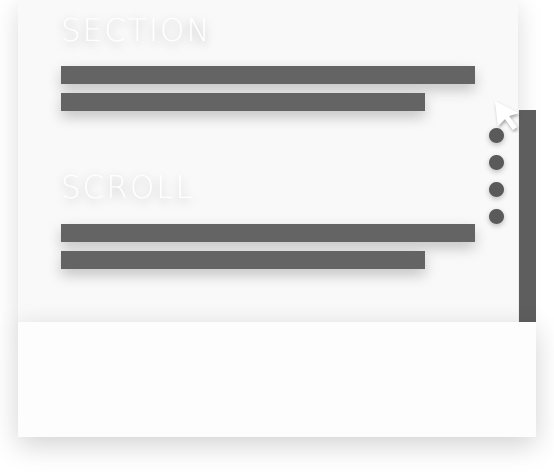 This screenshot has height=474, width=554. I want to click on section-heading: SECTION, so click(136, 31).